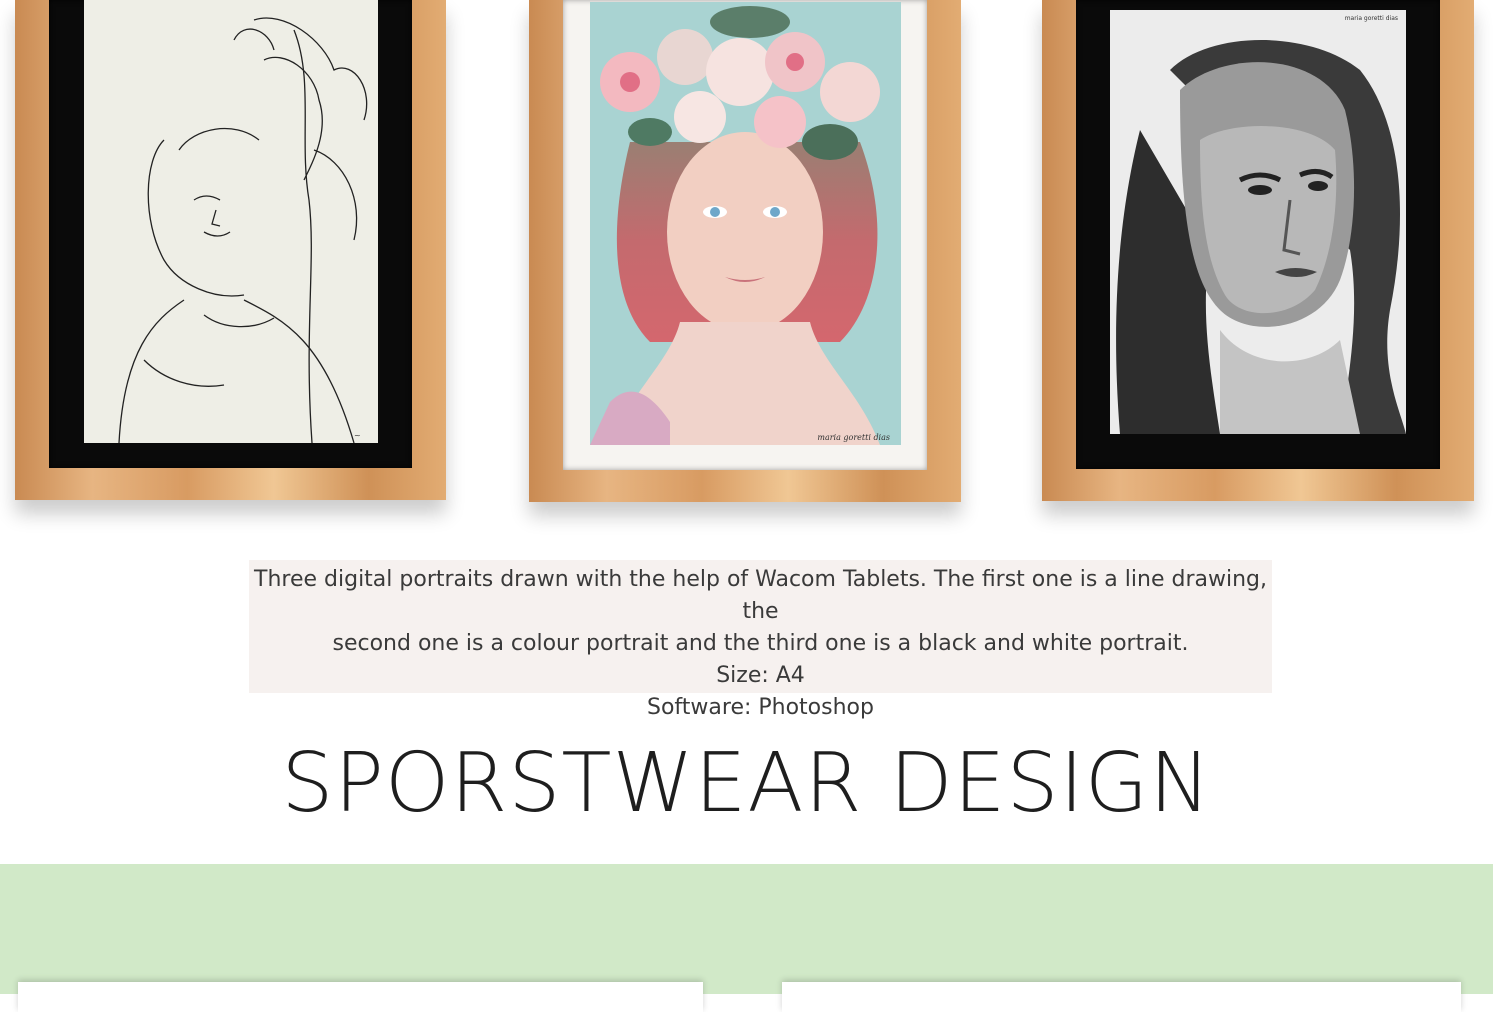  What do you see at coordinates (746, 783) in the screenshot?
I see `section-title: SPORSTWEAR DESIGN` at bounding box center [746, 783].